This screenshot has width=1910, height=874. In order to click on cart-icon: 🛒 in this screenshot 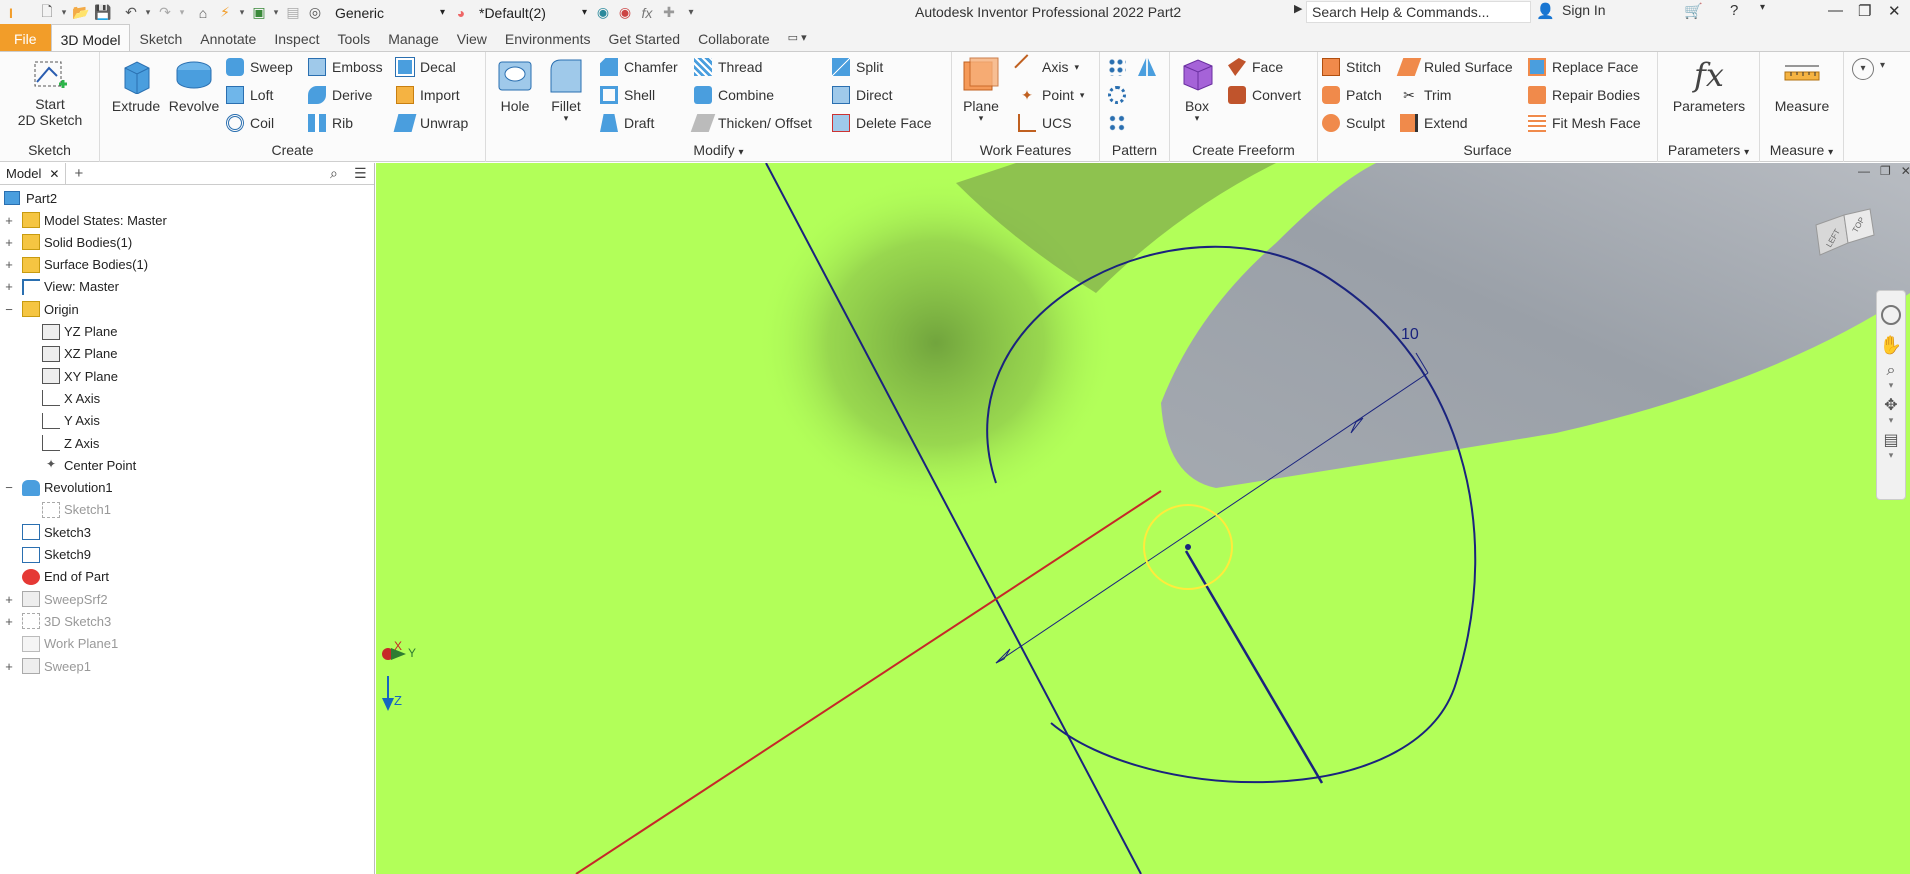, I will do `click(1693, 11)`.